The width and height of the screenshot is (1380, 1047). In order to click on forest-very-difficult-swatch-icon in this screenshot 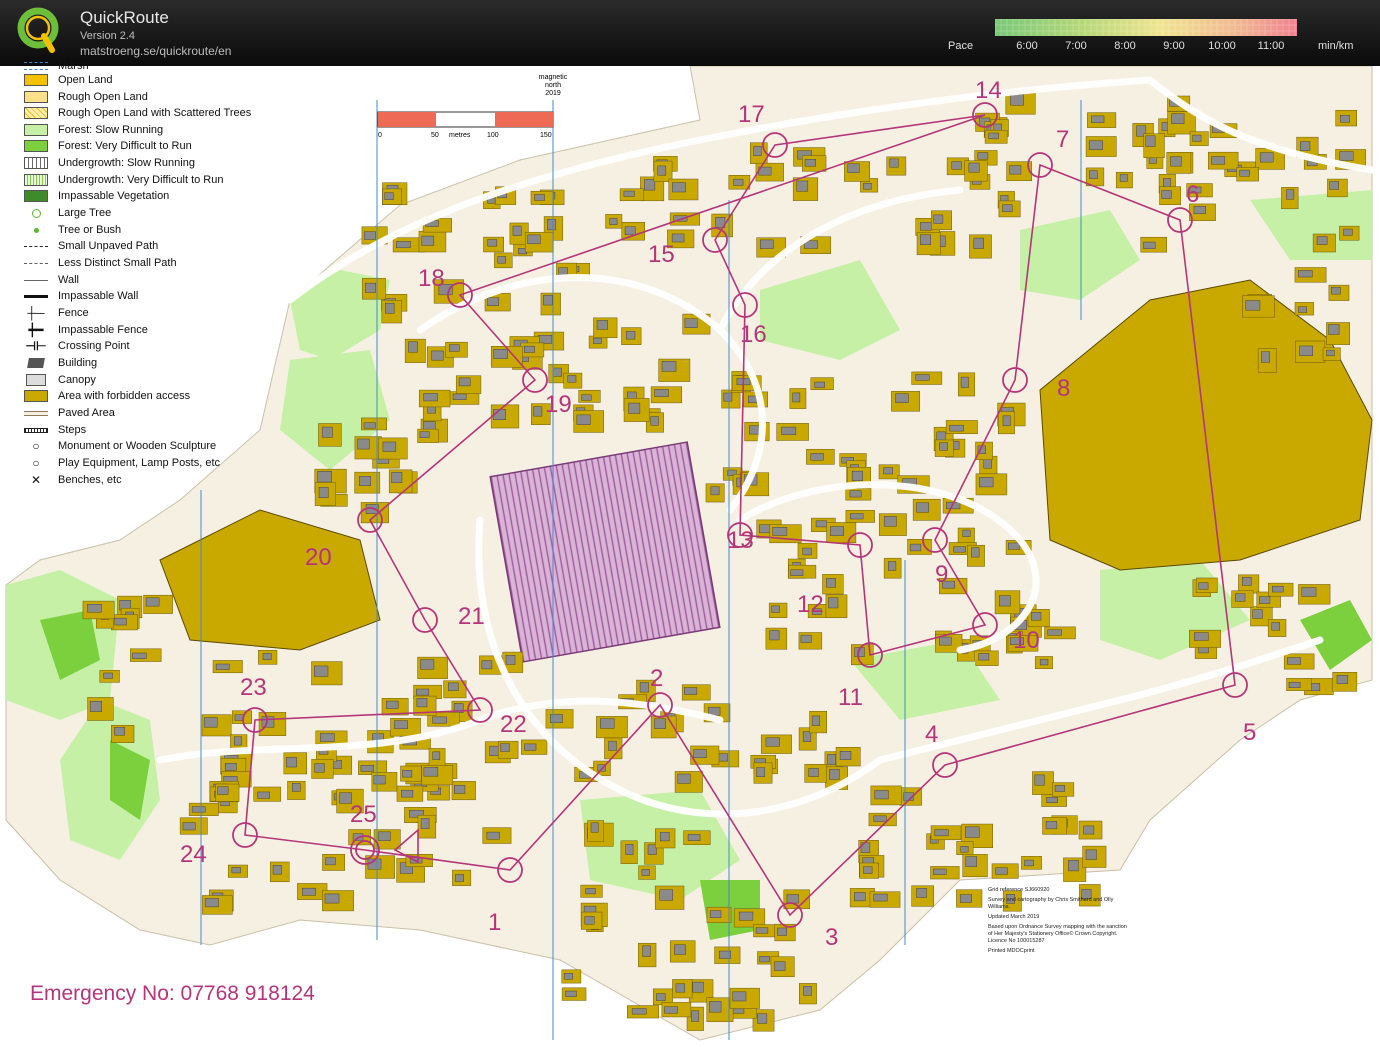, I will do `click(36, 146)`.